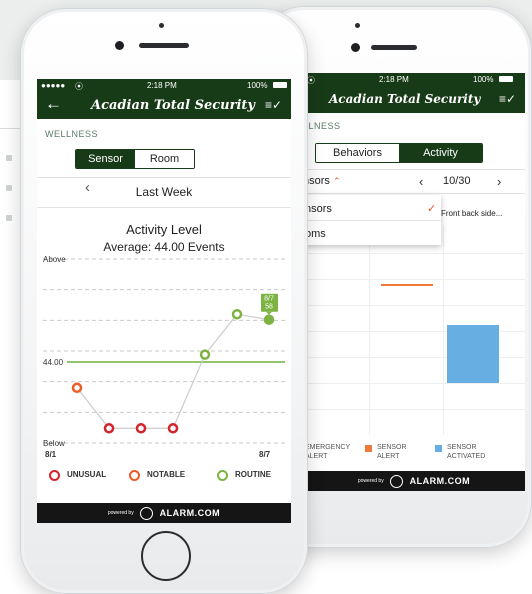 The width and height of the screenshot is (532, 594). What do you see at coordinates (164, 192) in the screenshot?
I see `period-label: Last Week` at bounding box center [164, 192].